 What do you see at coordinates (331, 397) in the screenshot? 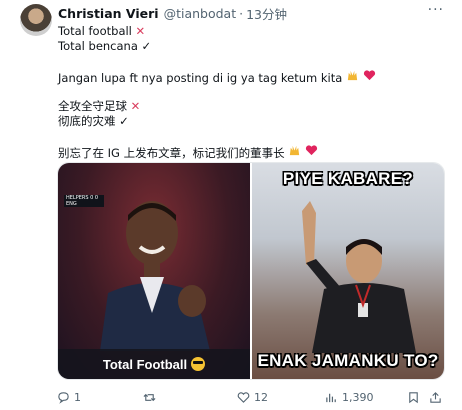
I see `views-icon` at bounding box center [331, 397].